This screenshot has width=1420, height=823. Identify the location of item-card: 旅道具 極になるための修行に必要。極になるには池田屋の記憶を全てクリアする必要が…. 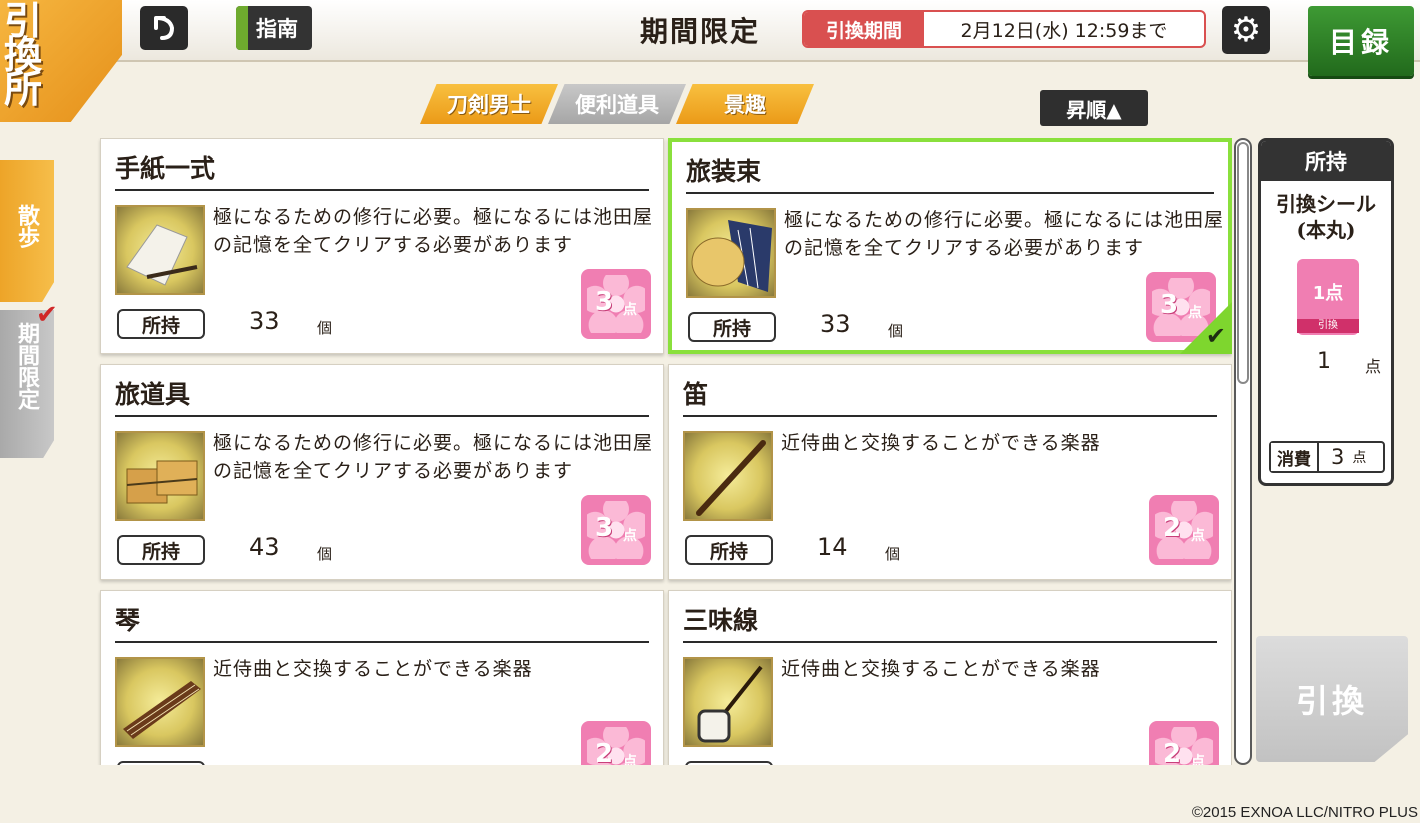
(382, 472).